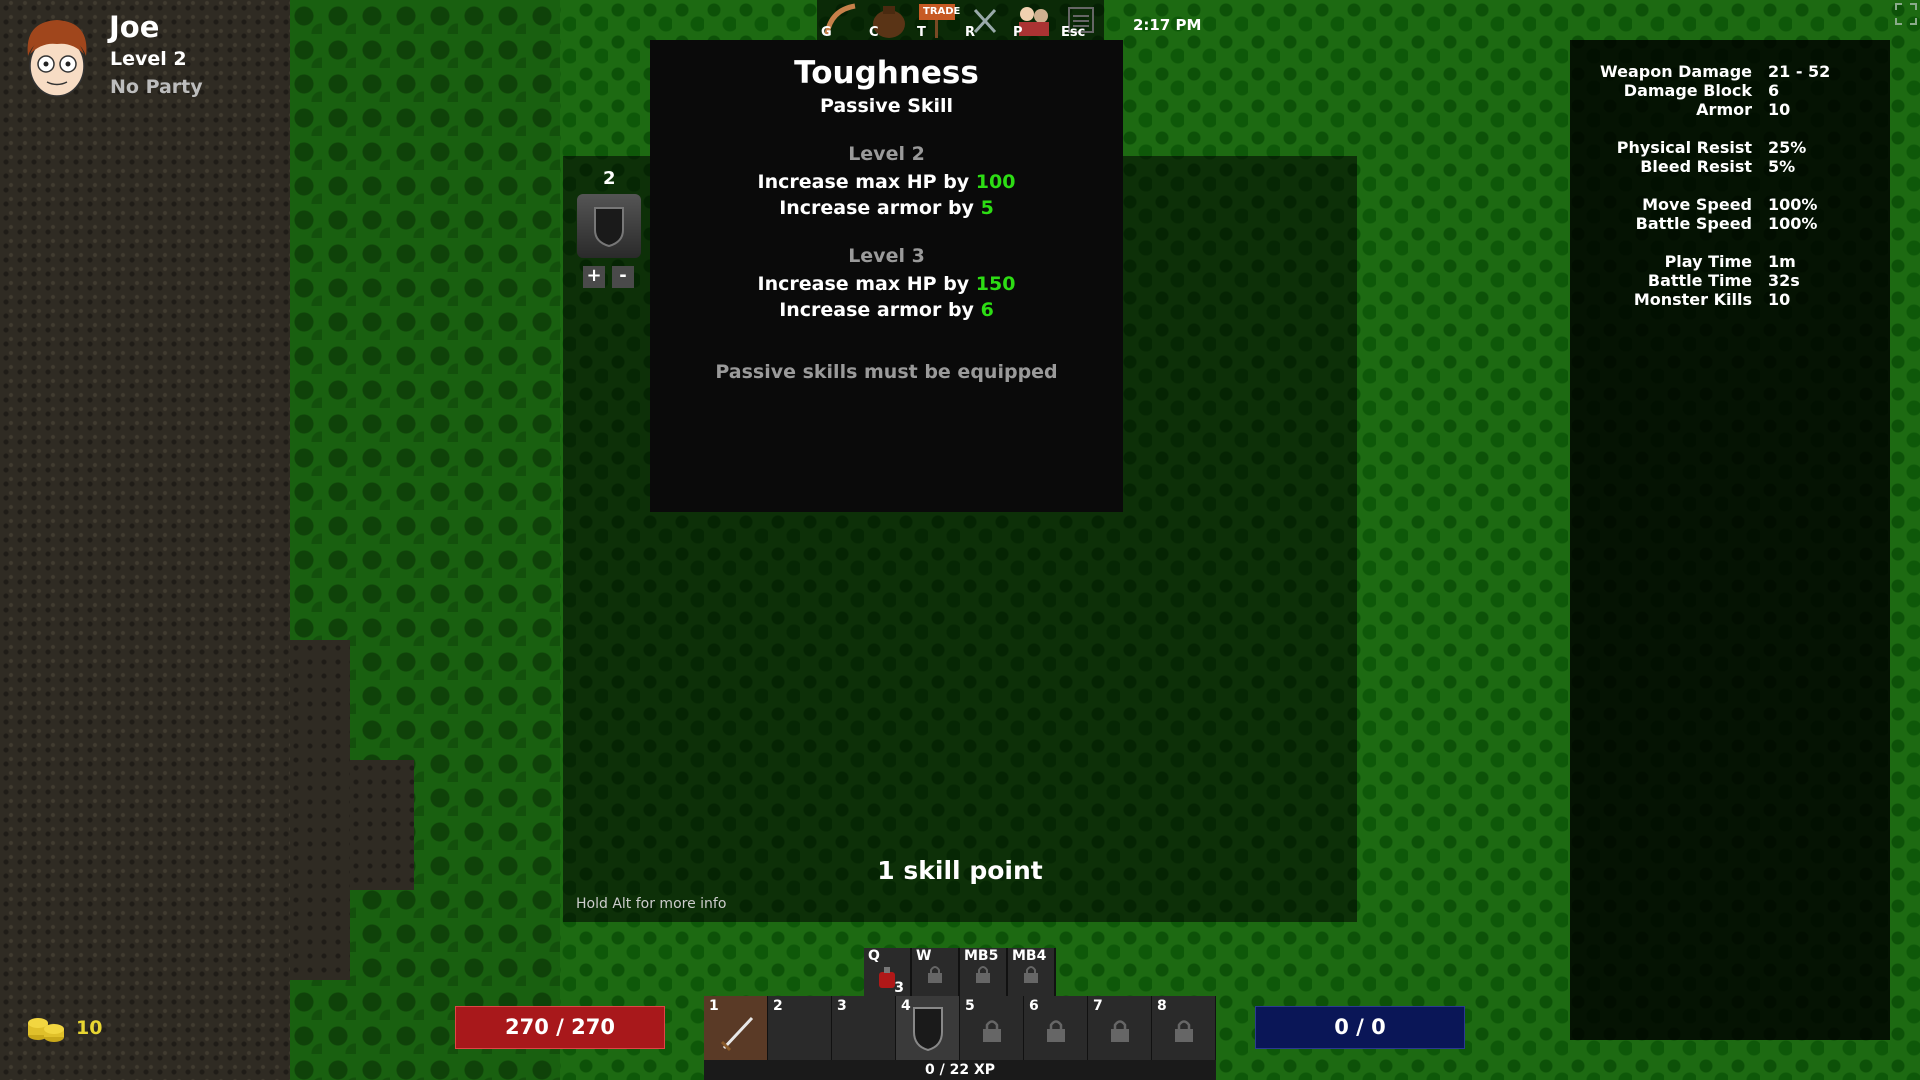  I want to click on action-slot-w: W, so click(936, 972).